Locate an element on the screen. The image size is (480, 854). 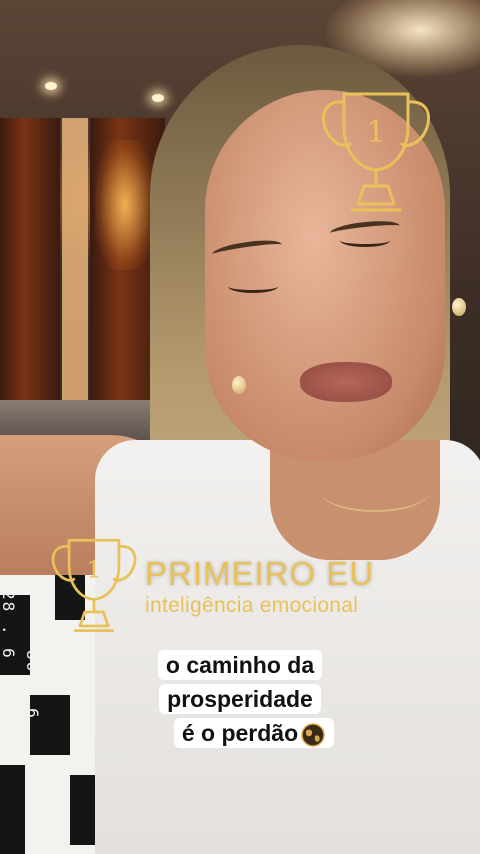
caption-line: é o perdão is located at coordinates (254, 733).